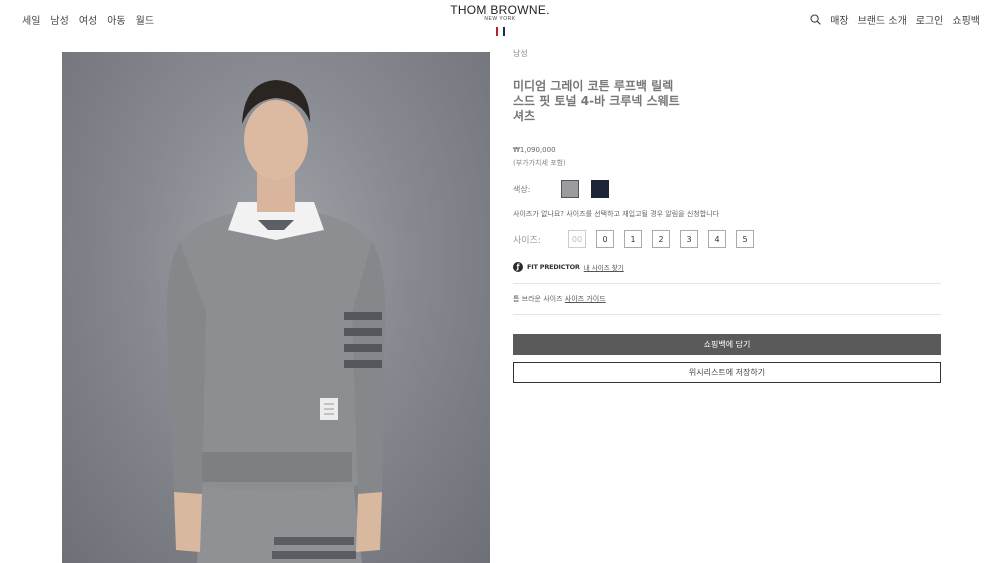  I want to click on product-price: ₩1,090,000, so click(534, 150).